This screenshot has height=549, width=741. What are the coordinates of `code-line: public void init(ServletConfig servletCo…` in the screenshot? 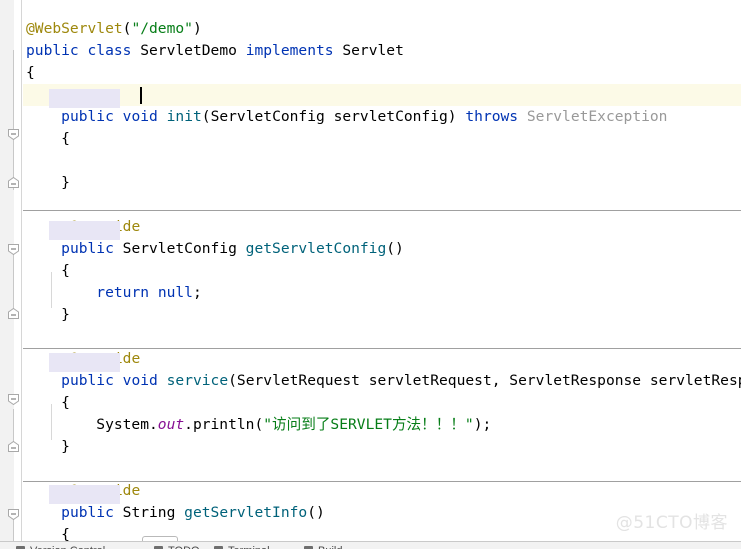 It's located at (346, 117).